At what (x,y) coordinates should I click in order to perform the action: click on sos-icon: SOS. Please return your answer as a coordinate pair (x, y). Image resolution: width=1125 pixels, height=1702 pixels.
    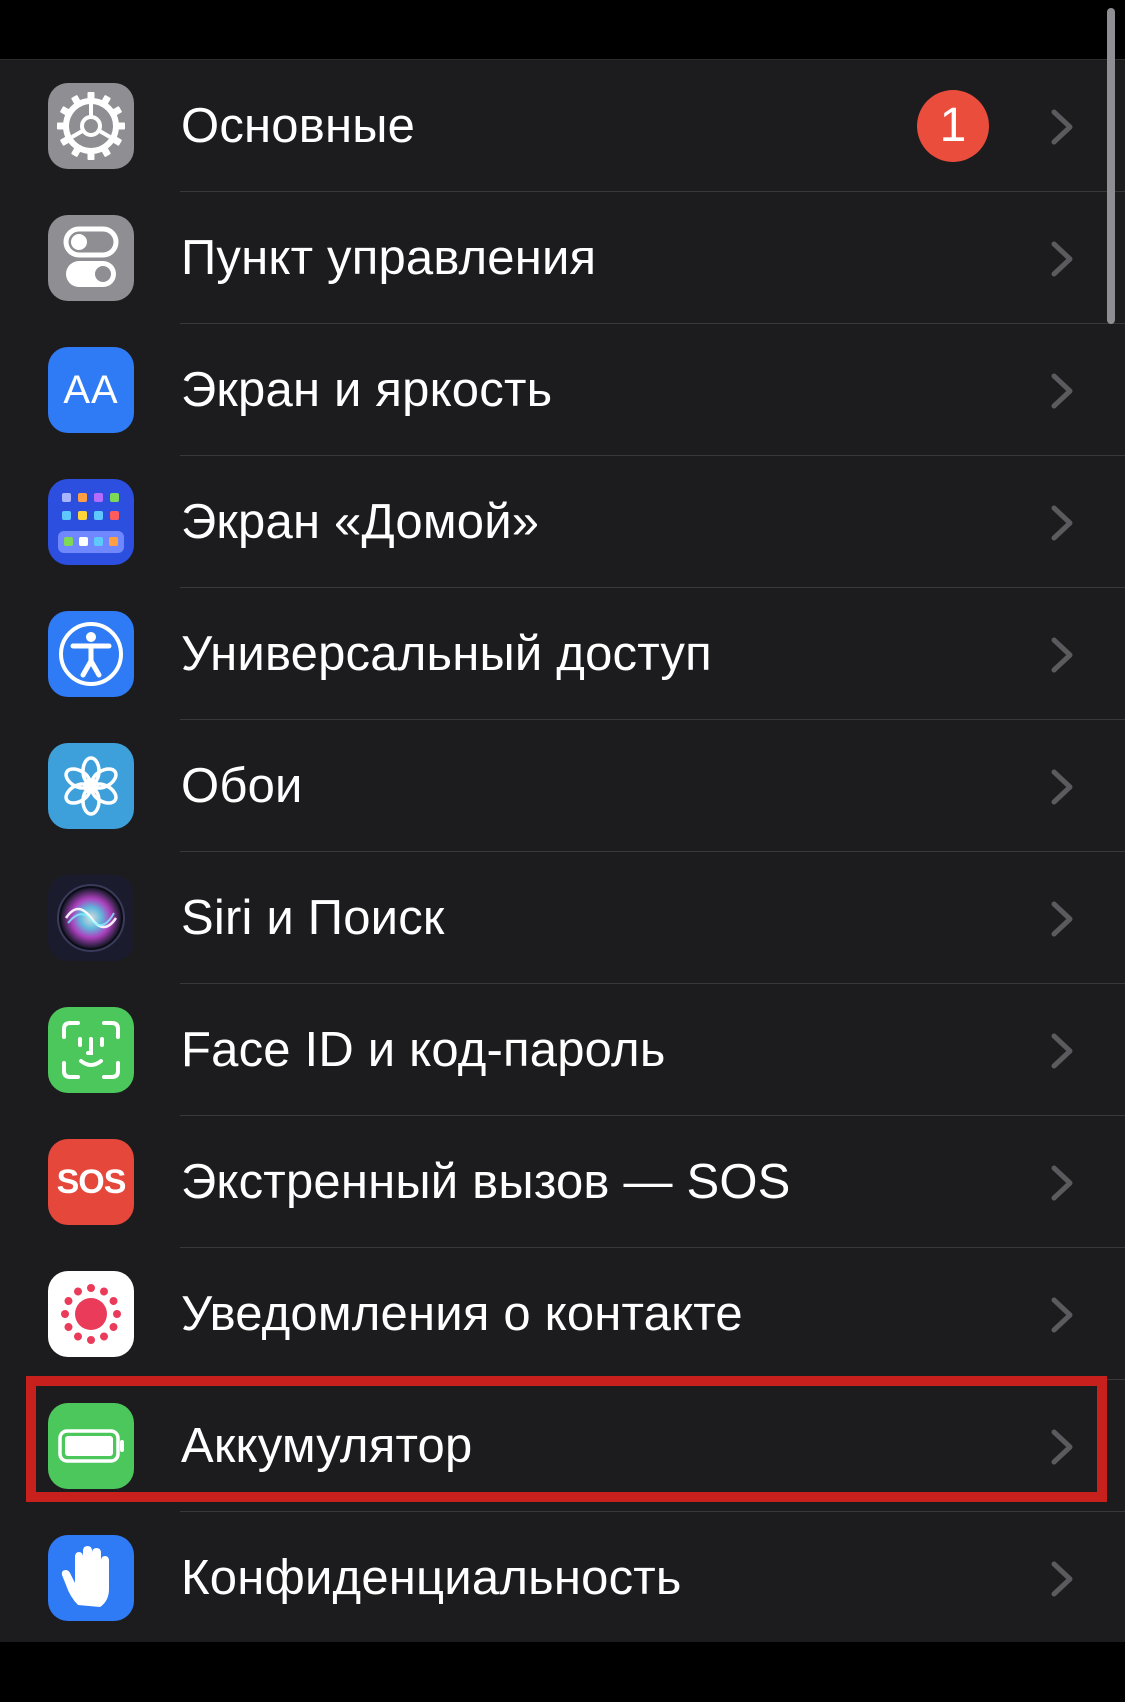
    Looking at the image, I should click on (91, 1182).